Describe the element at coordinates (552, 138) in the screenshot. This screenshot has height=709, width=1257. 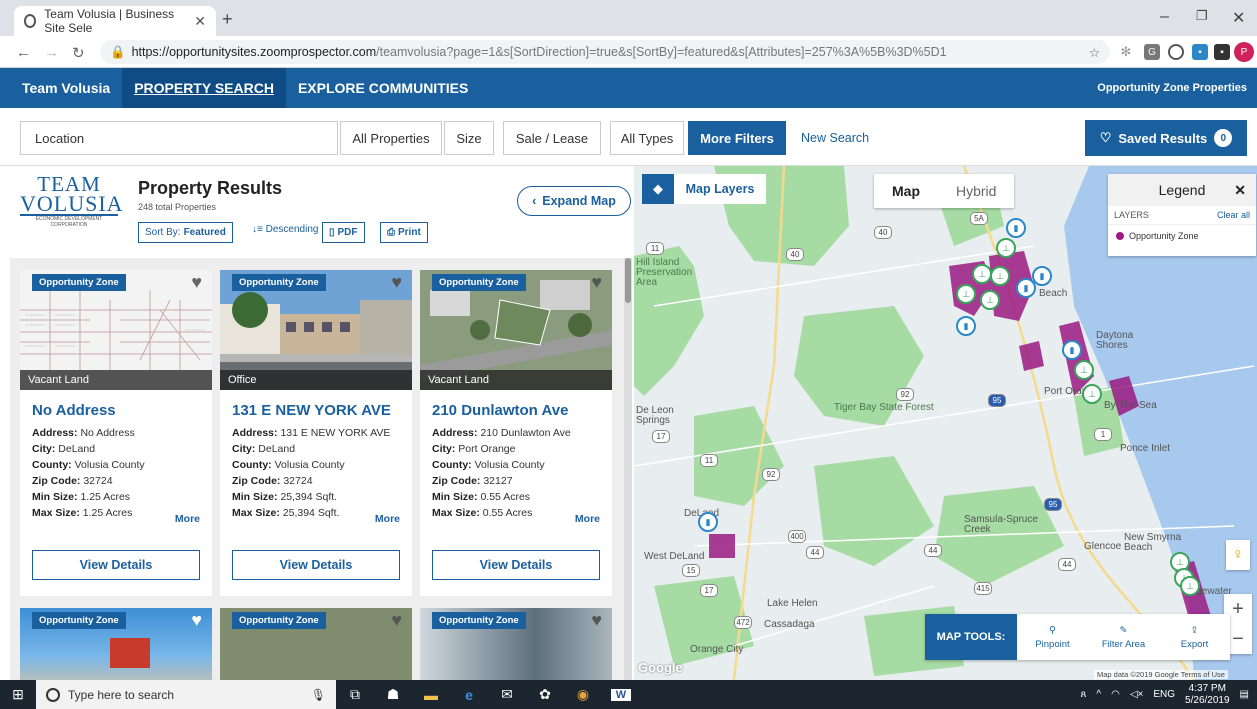
I see `sale-lease-button: Sale / Lease` at that location.